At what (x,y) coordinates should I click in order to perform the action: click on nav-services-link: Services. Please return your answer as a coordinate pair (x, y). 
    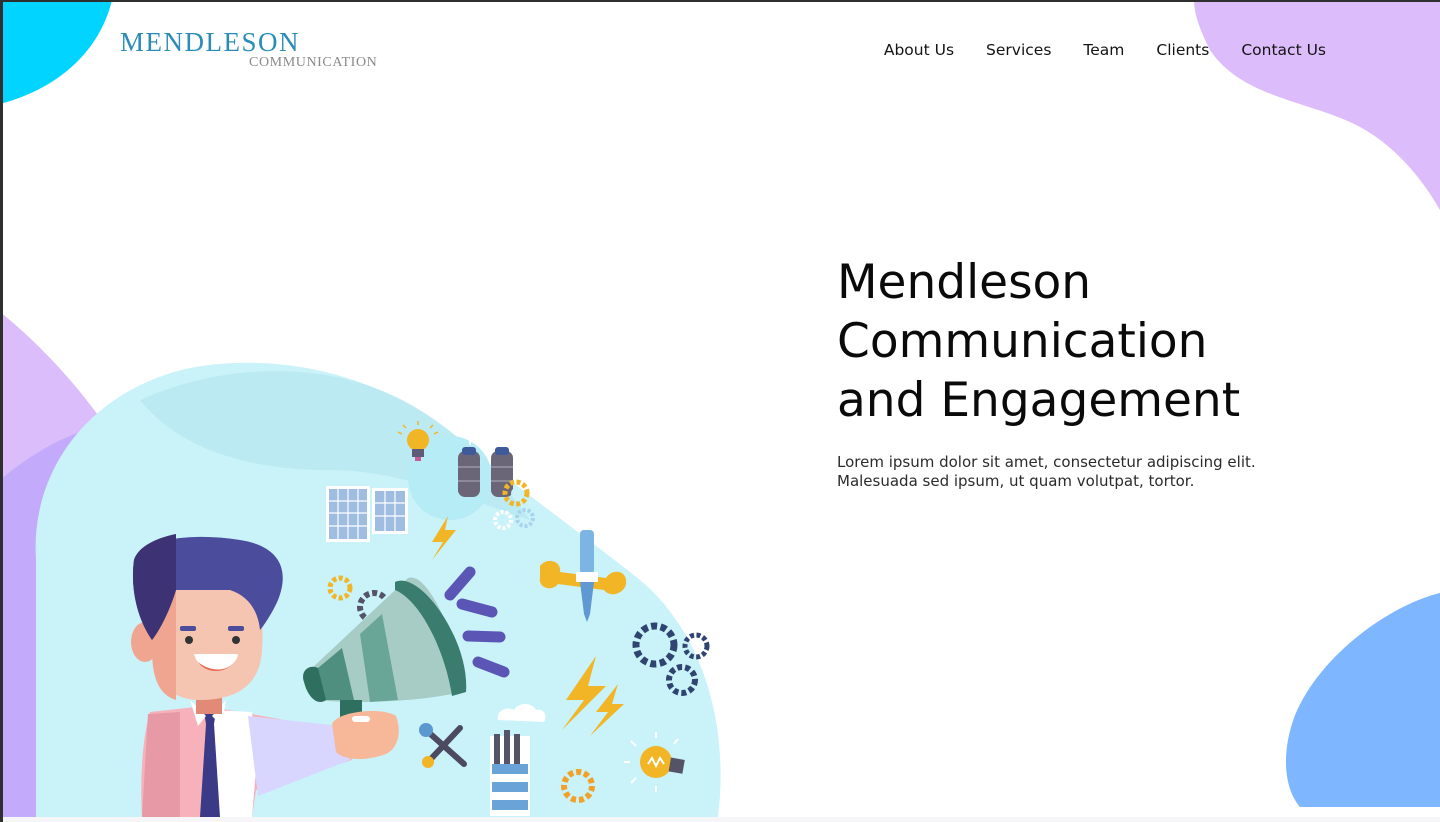
    Looking at the image, I should click on (1018, 50).